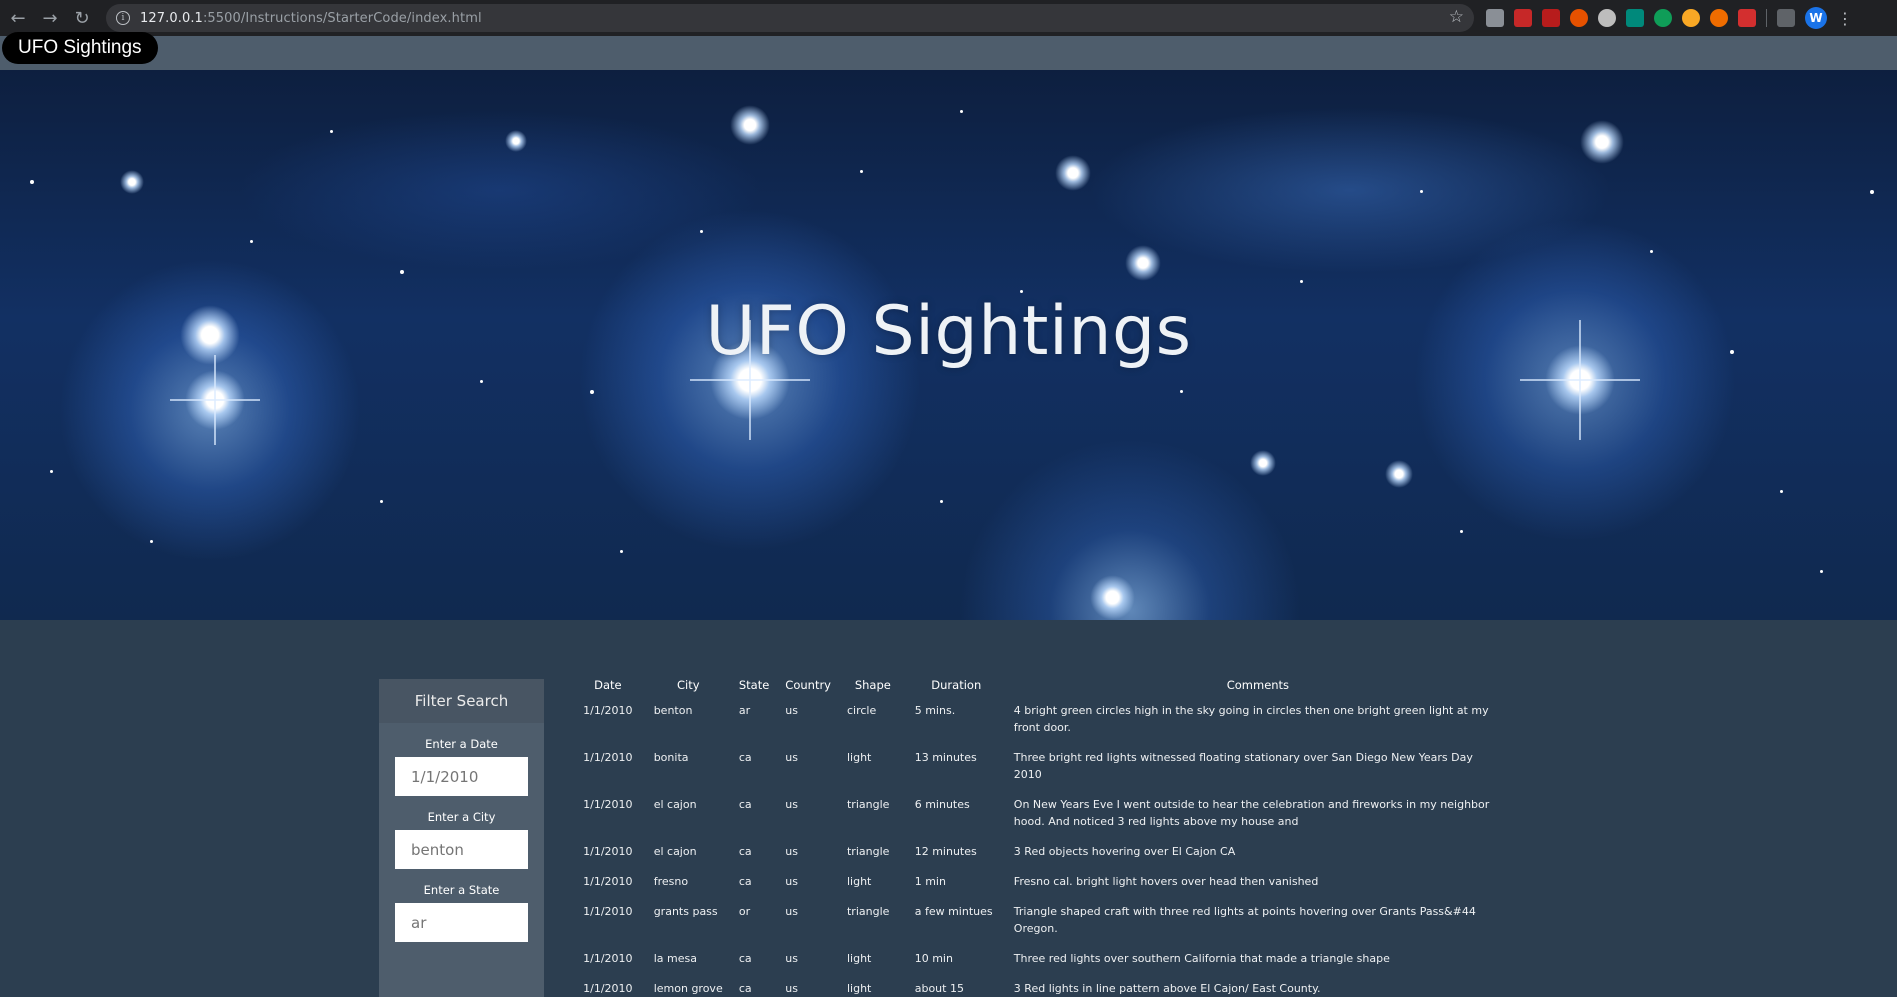 This screenshot has height=997, width=1897. What do you see at coordinates (18, 18) in the screenshot?
I see `back-icon: ←` at bounding box center [18, 18].